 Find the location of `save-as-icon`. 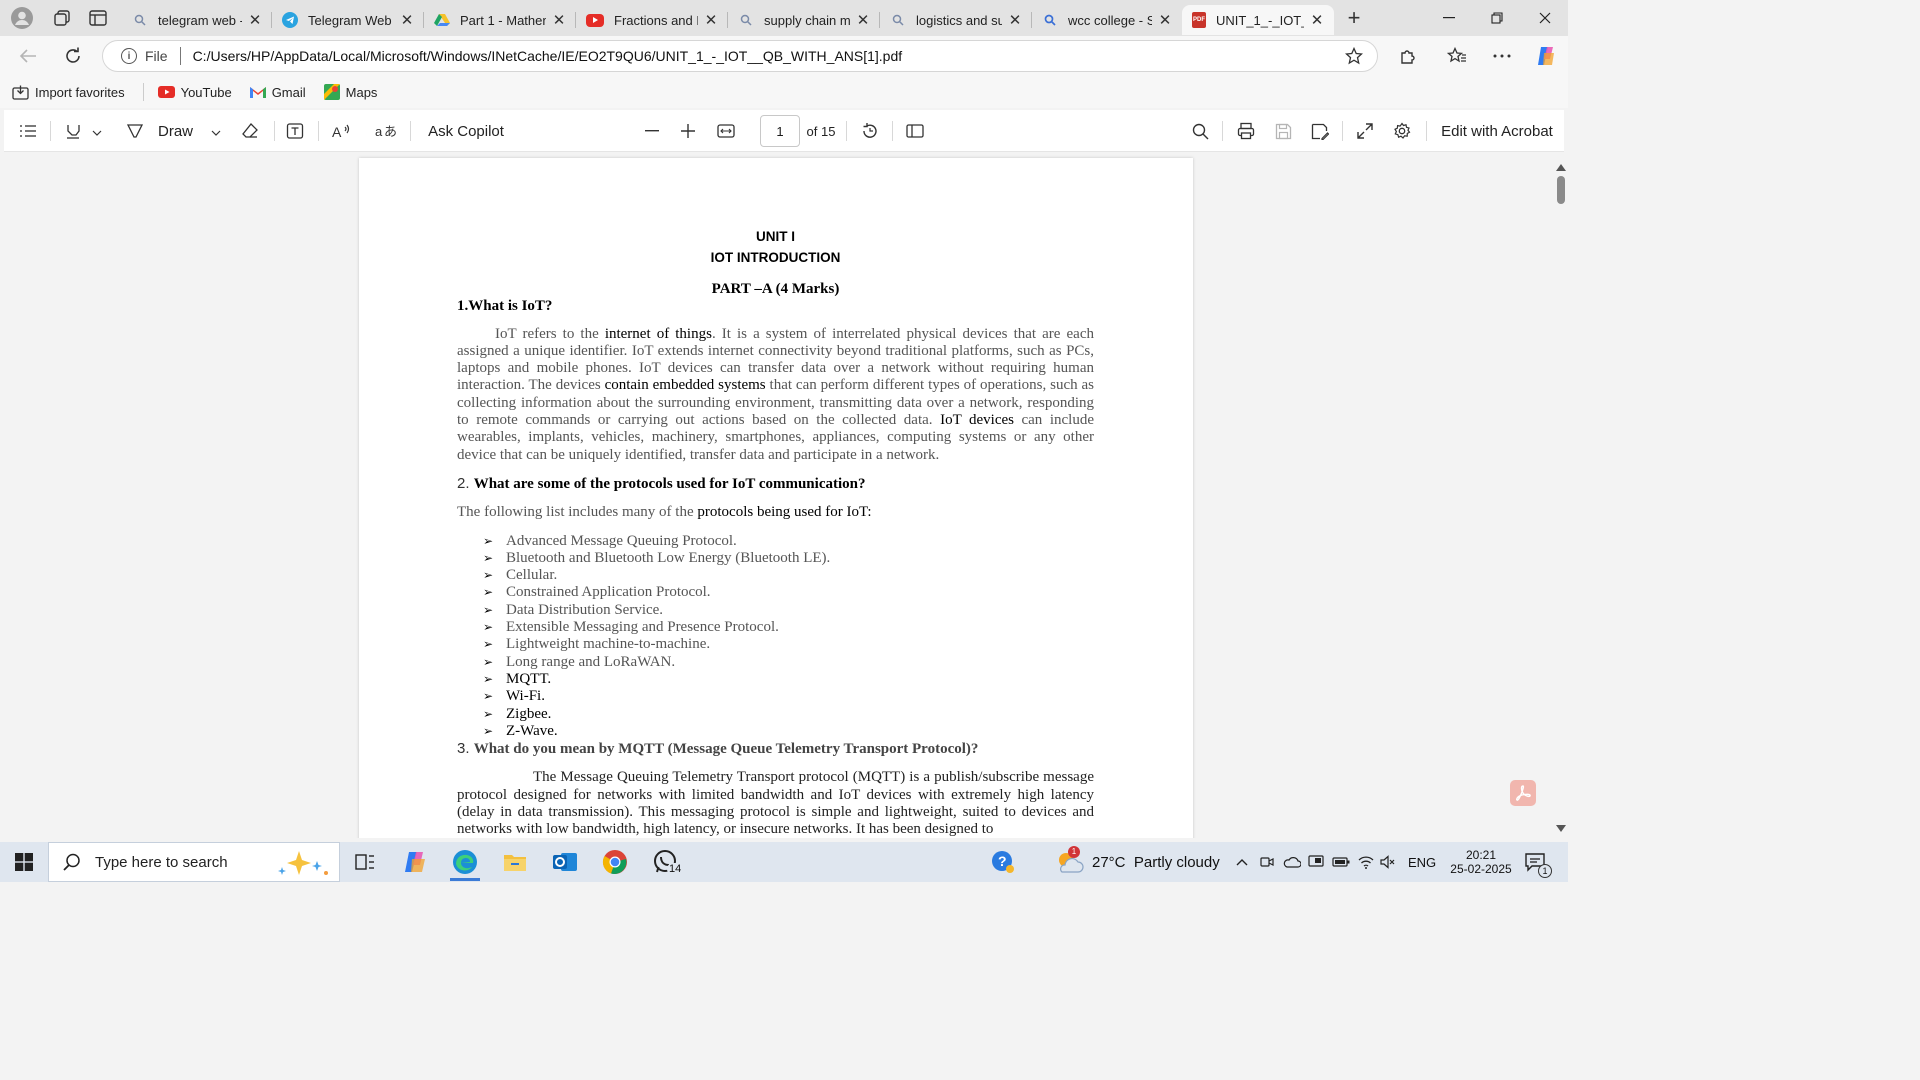

save-as-icon is located at coordinates (1320, 131).